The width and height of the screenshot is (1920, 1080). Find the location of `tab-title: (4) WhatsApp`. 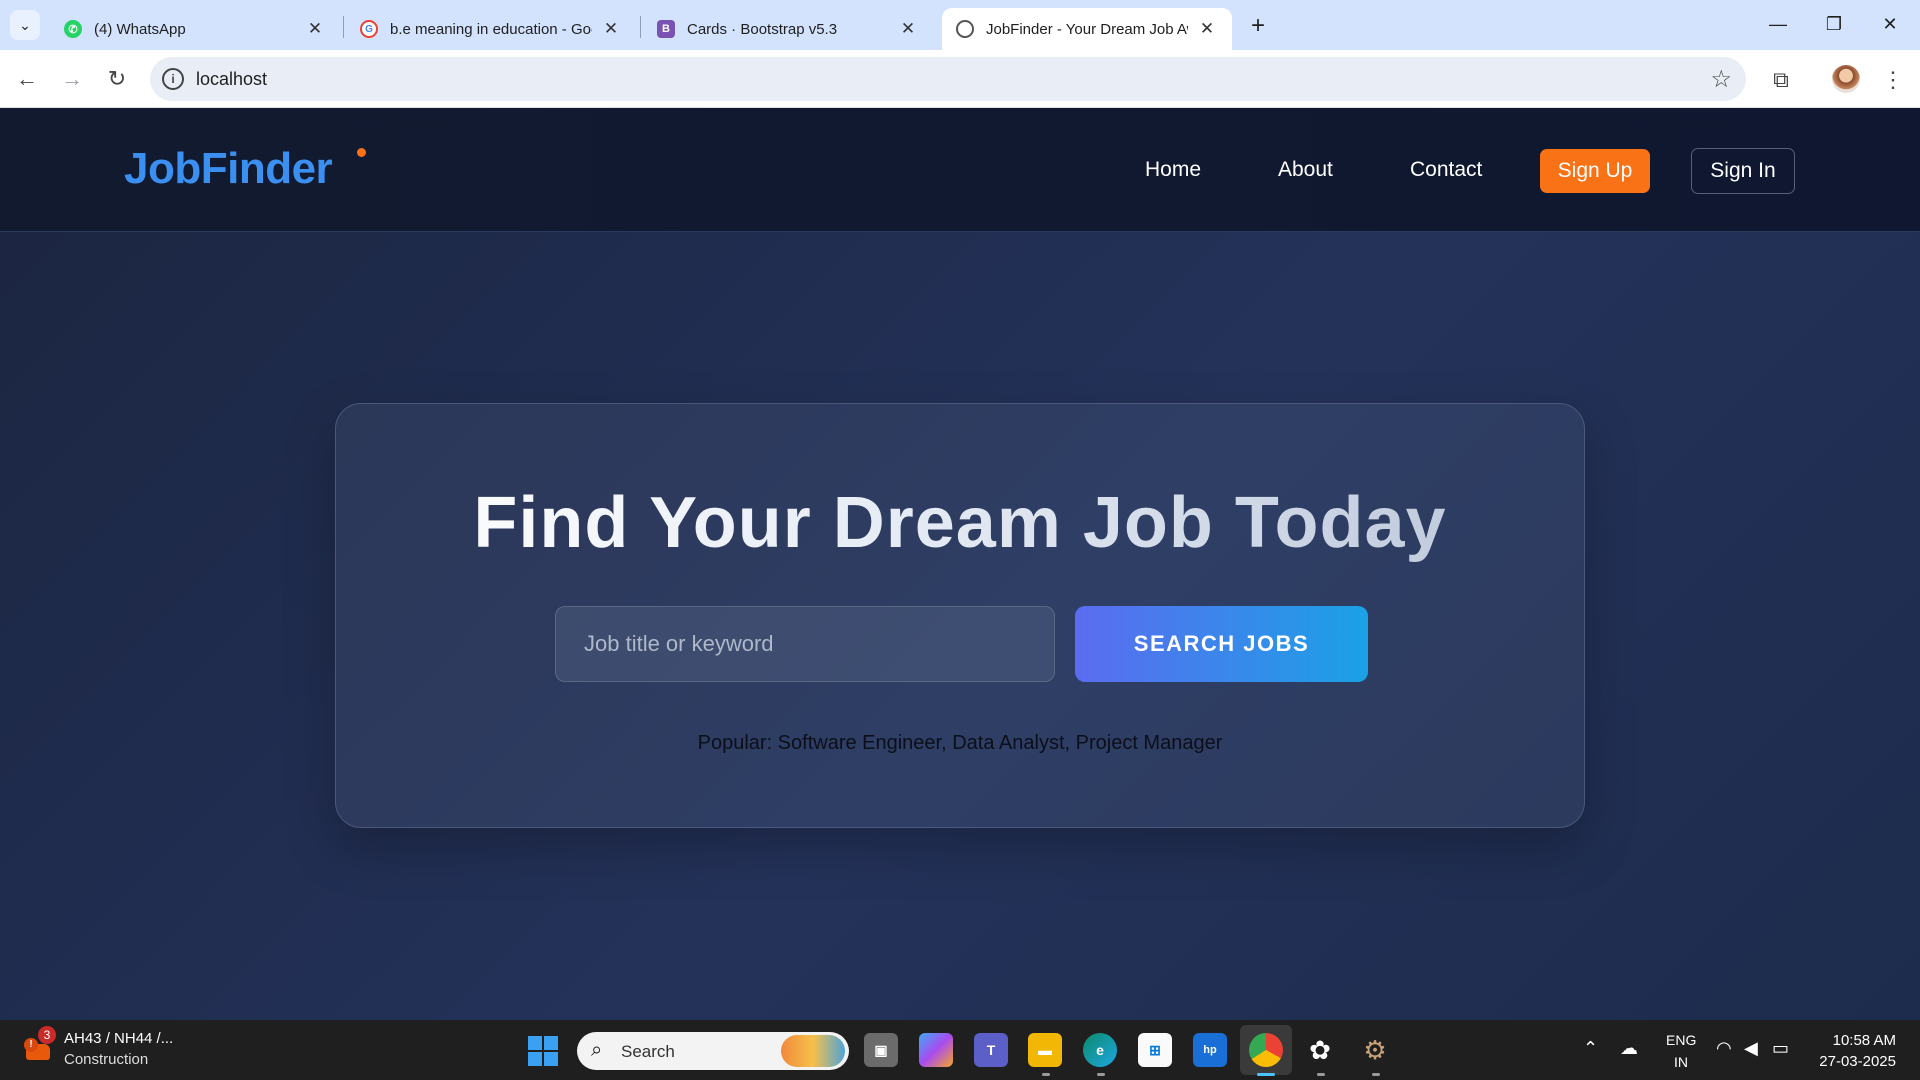

tab-title: (4) WhatsApp is located at coordinates (140, 29).